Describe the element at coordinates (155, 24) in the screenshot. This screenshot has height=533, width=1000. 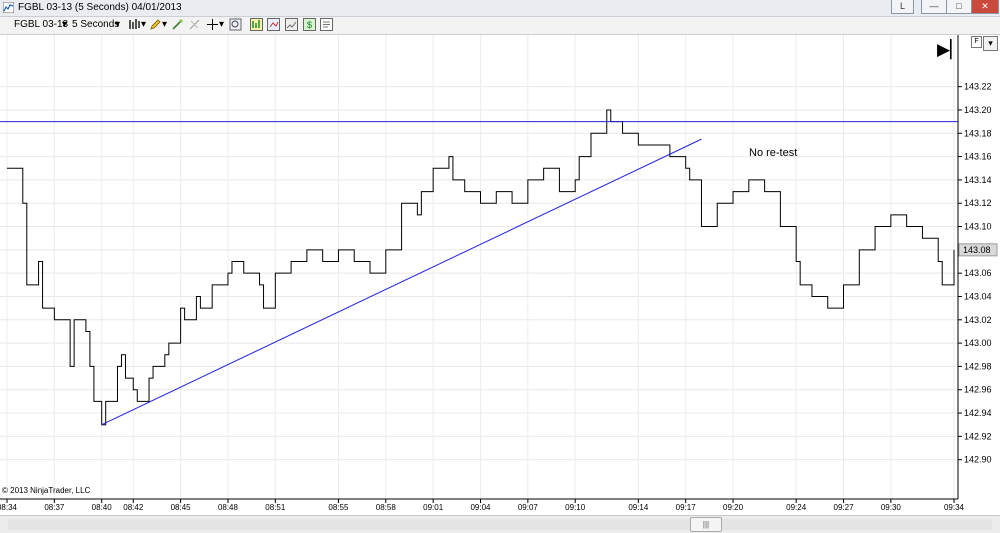
I see `pencil-icon` at that location.